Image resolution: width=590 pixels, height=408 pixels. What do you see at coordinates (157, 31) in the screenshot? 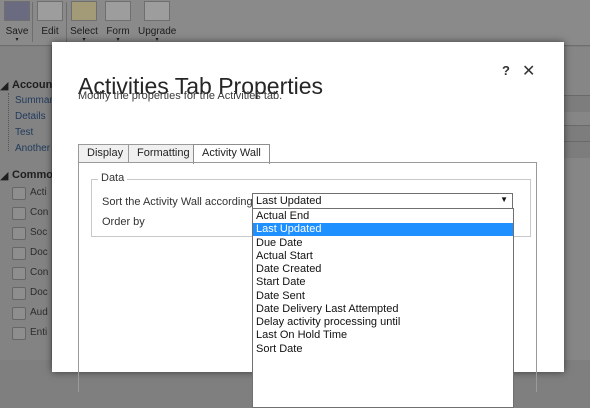
I see `upgrade-label: Upgrade` at bounding box center [157, 31].